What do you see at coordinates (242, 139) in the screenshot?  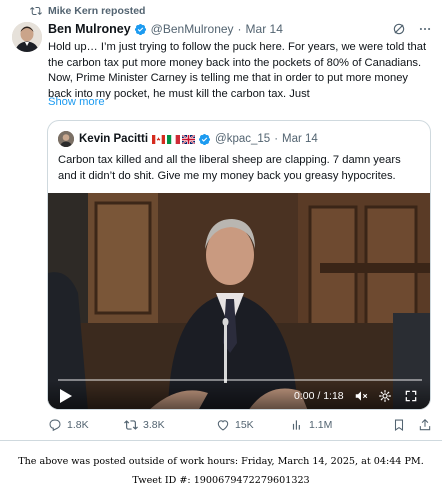 I see `quote-author-handle: @kpac_15` at bounding box center [242, 139].